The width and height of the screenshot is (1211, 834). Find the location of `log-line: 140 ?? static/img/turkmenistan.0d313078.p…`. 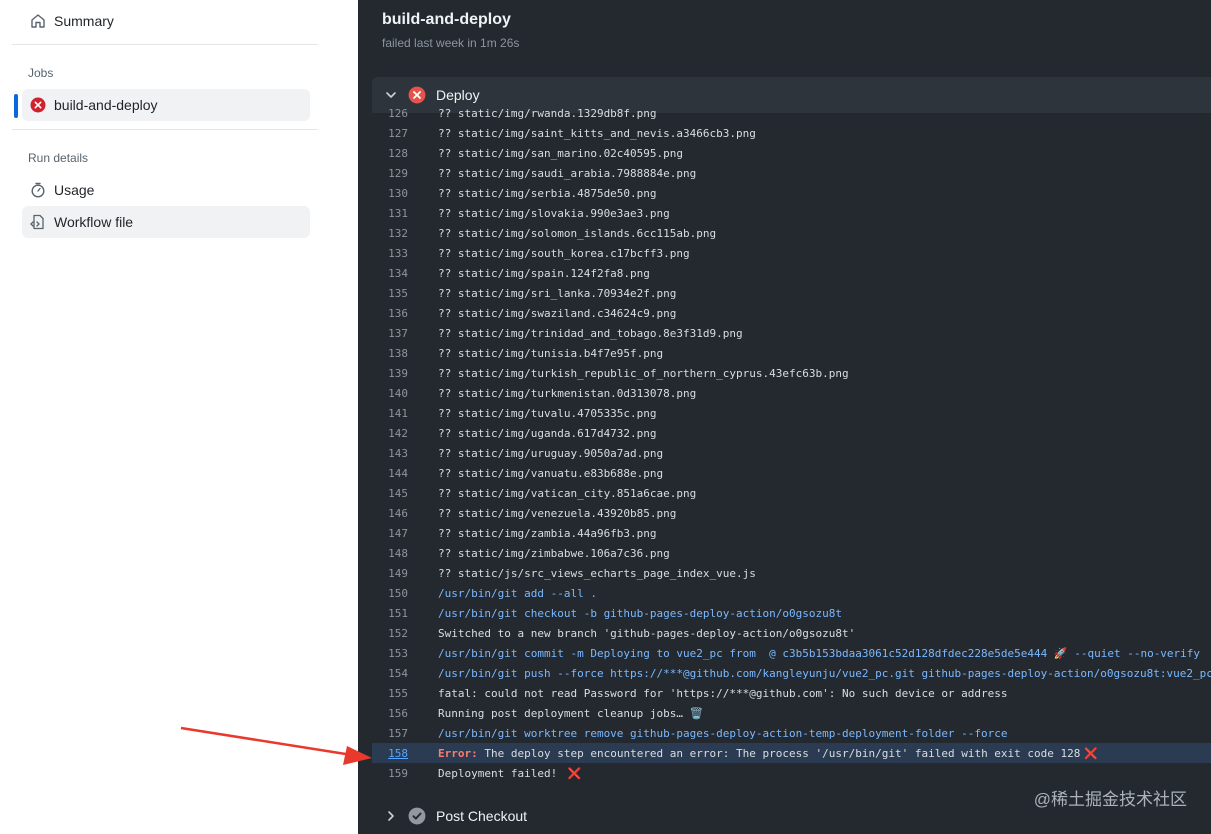

log-line: 140 ?? static/img/turkmenistan.0d313078.p… is located at coordinates (791, 393).